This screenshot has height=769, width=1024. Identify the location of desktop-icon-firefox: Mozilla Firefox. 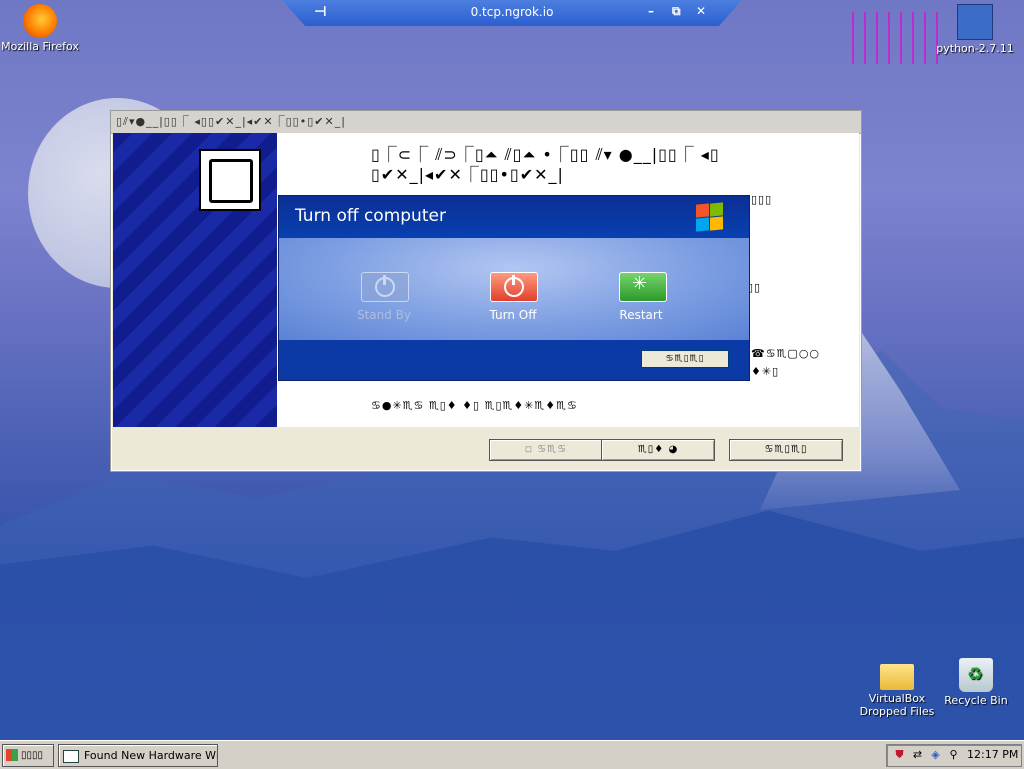
(42, 28).